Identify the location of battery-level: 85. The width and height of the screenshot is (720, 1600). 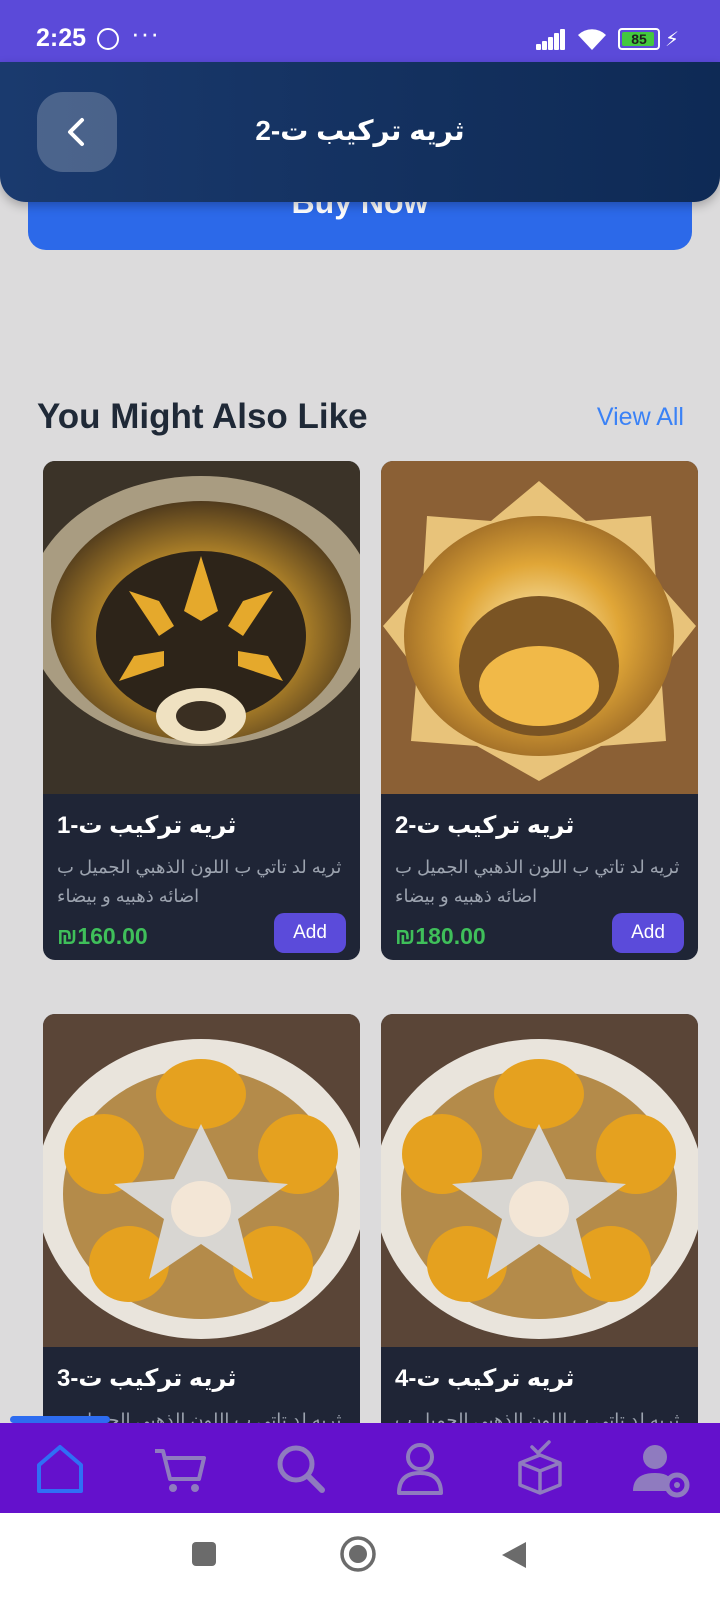
(639, 39).